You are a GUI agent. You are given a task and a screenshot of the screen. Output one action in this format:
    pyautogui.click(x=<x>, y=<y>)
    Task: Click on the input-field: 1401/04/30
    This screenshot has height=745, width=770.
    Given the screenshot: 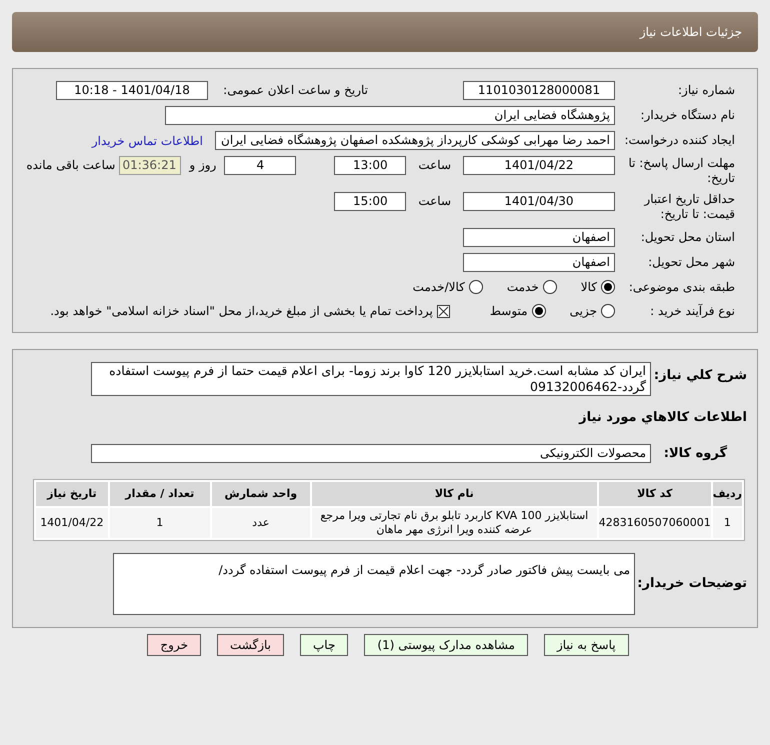 What is the action you would take?
    pyautogui.click(x=539, y=201)
    